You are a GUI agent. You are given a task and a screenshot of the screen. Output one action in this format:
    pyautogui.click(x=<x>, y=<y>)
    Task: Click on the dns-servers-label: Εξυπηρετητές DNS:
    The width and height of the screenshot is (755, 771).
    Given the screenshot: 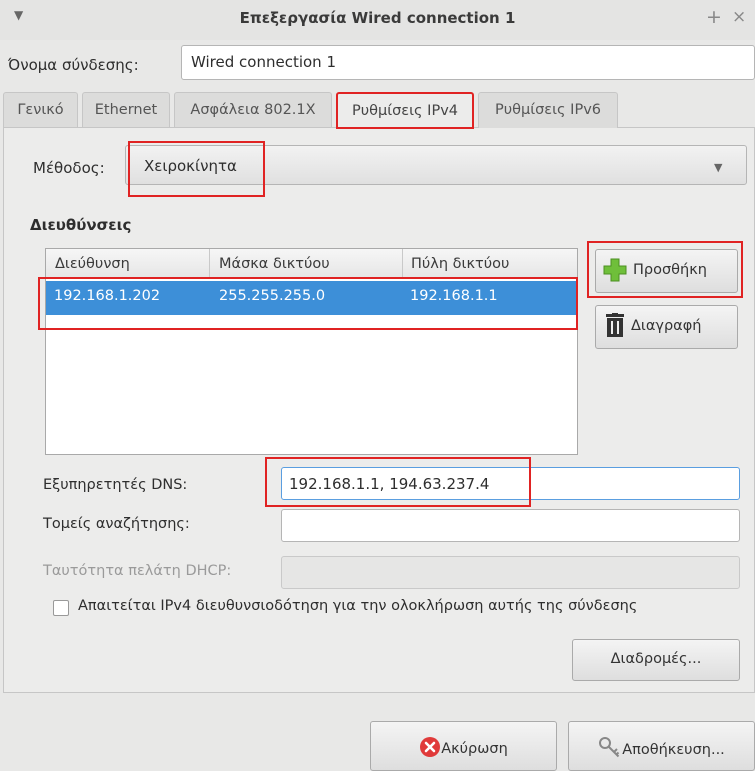 What is the action you would take?
    pyautogui.click(x=115, y=485)
    